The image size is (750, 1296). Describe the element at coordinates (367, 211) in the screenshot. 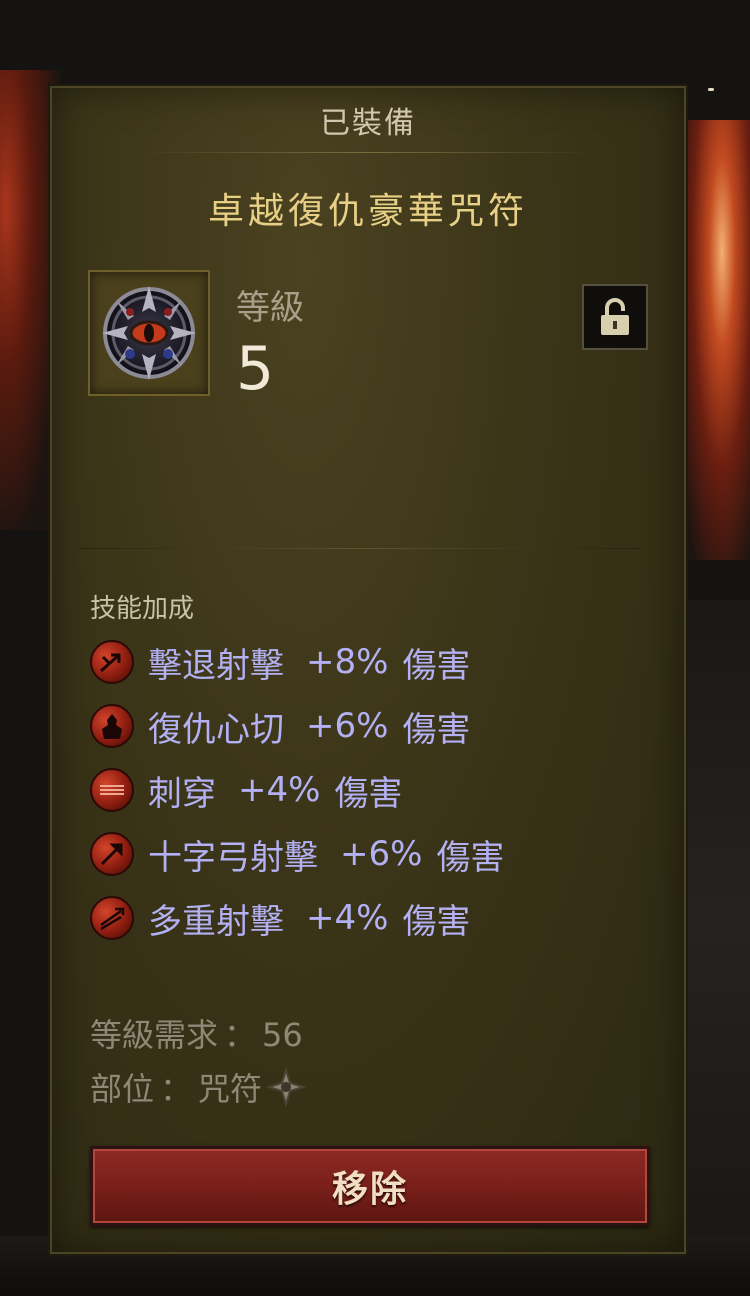

I see `item-name: 卓越復仇豪華咒符` at that location.